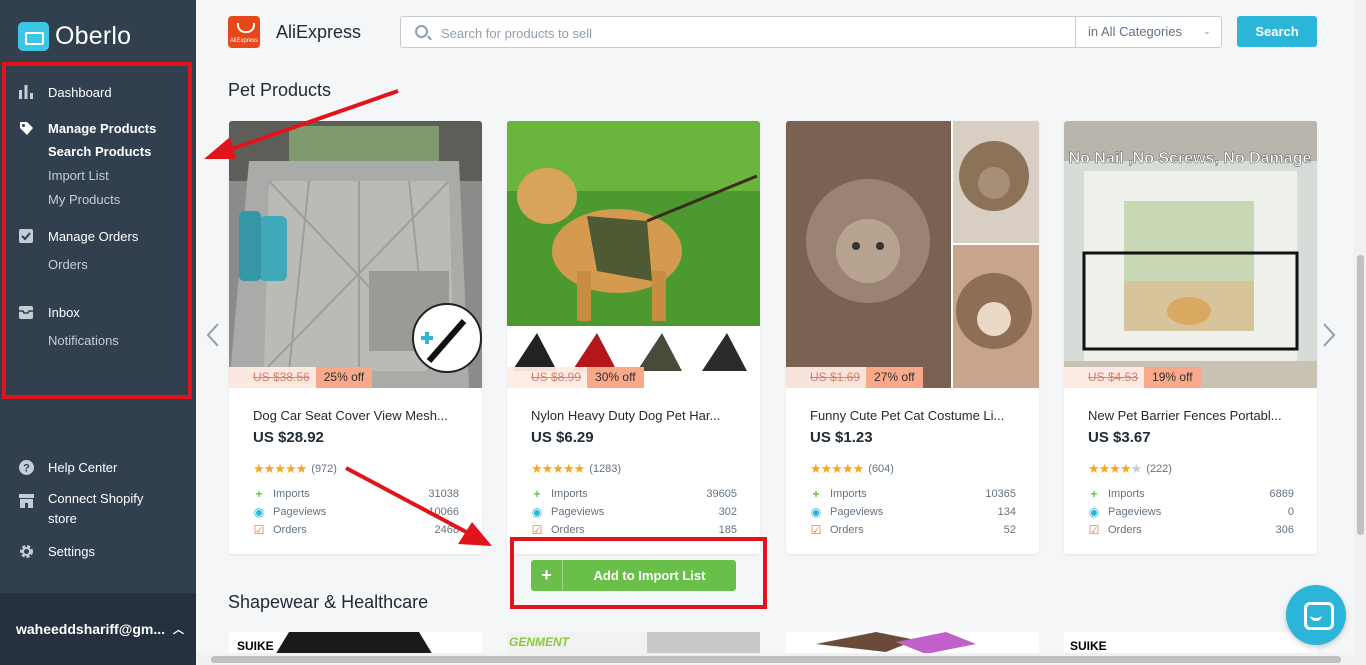 The height and width of the screenshot is (665, 1366). Describe the element at coordinates (344, 377) in the screenshot. I see `discount-badge: 25% off` at that location.